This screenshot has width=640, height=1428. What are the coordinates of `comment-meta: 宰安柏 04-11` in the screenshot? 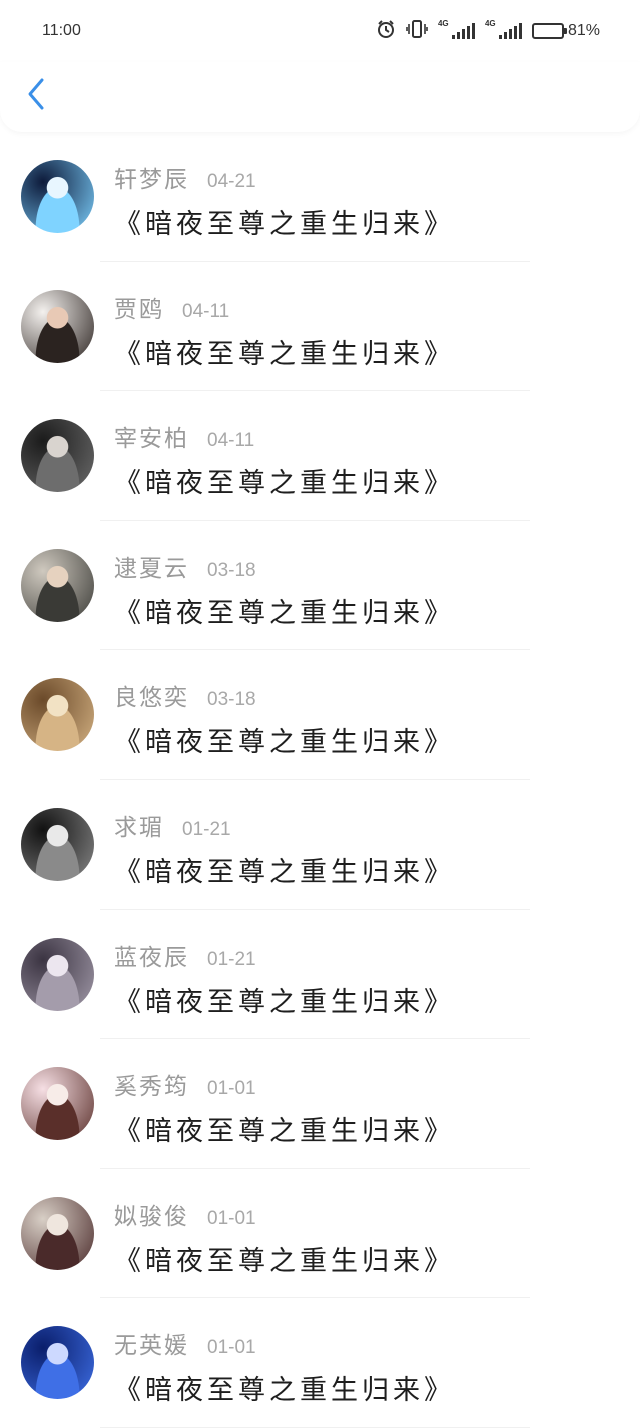 It's located at (184, 436).